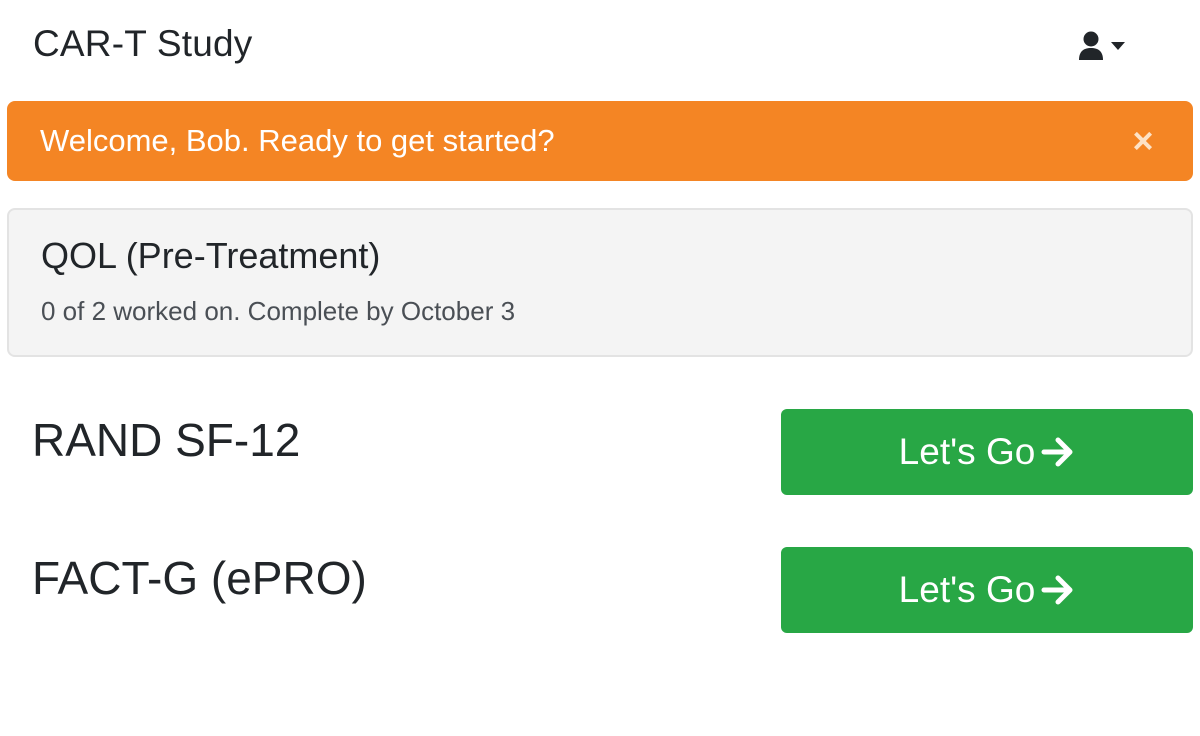 The height and width of the screenshot is (736, 1200). What do you see at coordinates (199, 578) in the screenshot?
I see `survey-name: FACT-G (ePRO)` at bounding box center [199, 578].